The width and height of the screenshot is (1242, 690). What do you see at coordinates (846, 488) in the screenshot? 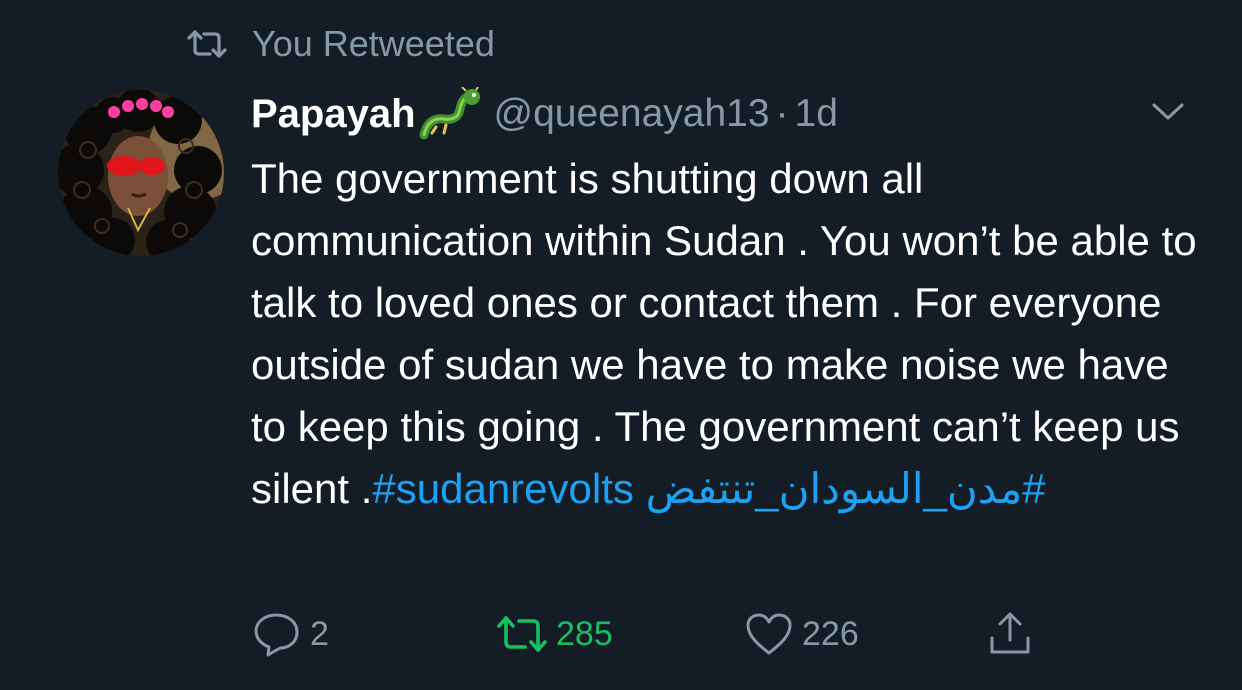
I see `hashtag-link-arabic: #مدن_السودان_تنتفض` at bounding box center [846, 488].